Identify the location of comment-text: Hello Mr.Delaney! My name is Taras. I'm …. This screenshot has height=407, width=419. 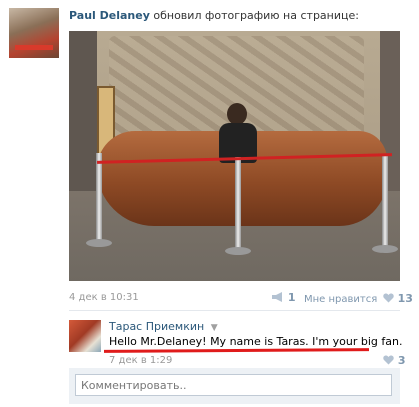
(256, 341).